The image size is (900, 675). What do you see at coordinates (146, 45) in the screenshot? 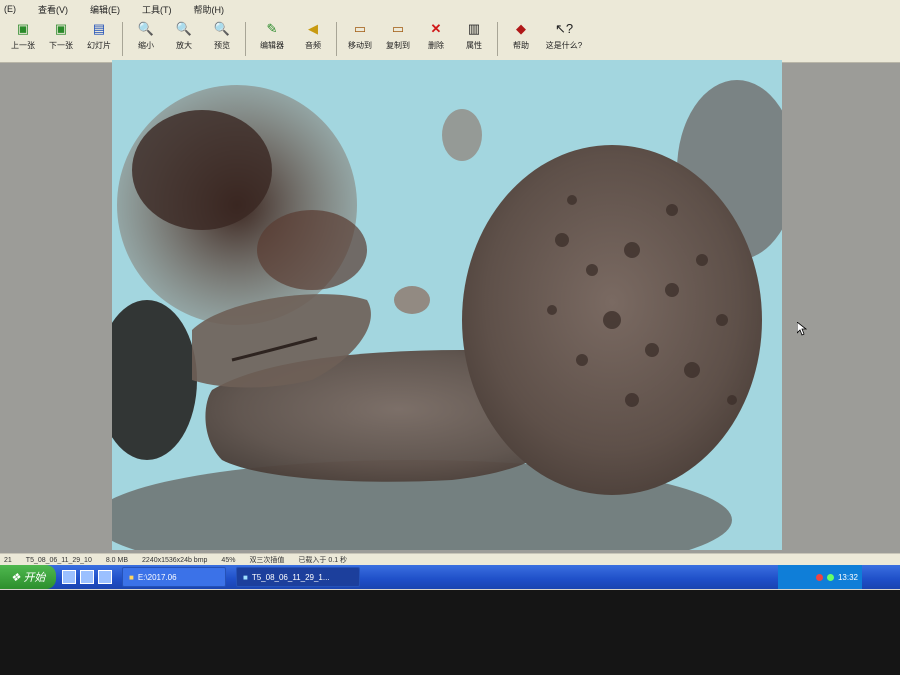
I see `zoom-out-label: 缩小` at bounding box center [146, 45].